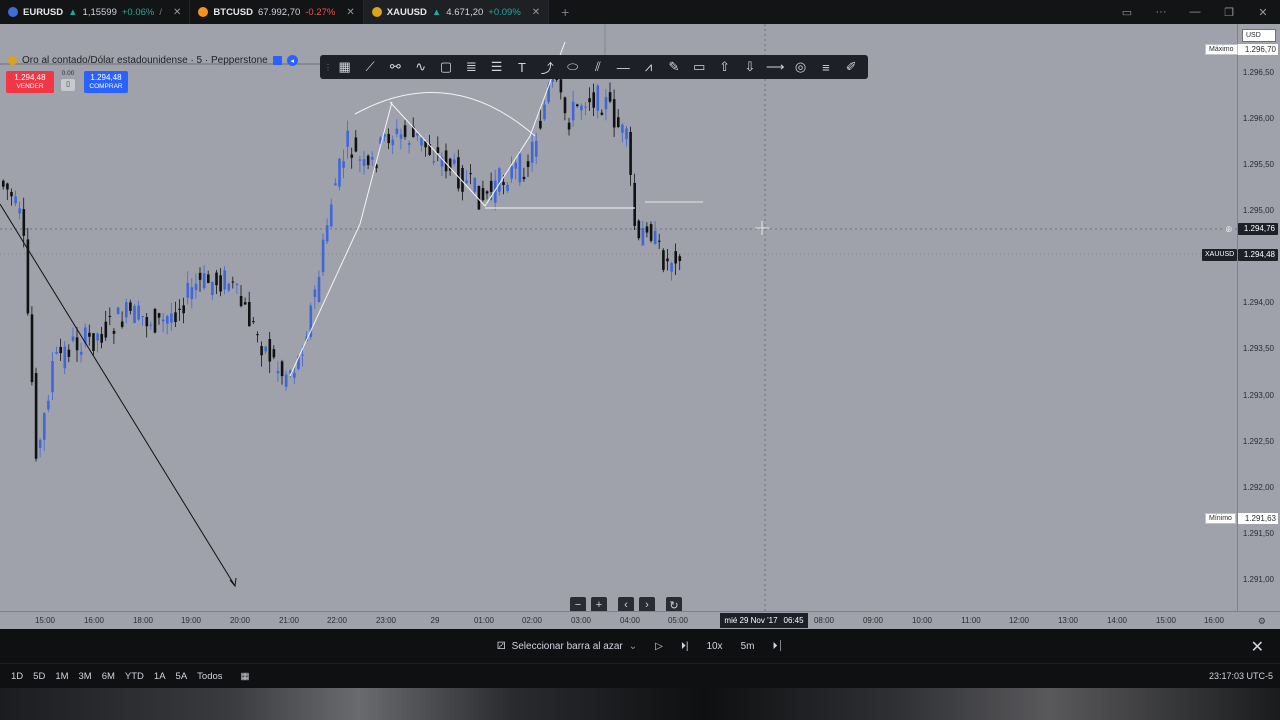  I want to click on rectangle-icon: ▢, so click(445, 67).